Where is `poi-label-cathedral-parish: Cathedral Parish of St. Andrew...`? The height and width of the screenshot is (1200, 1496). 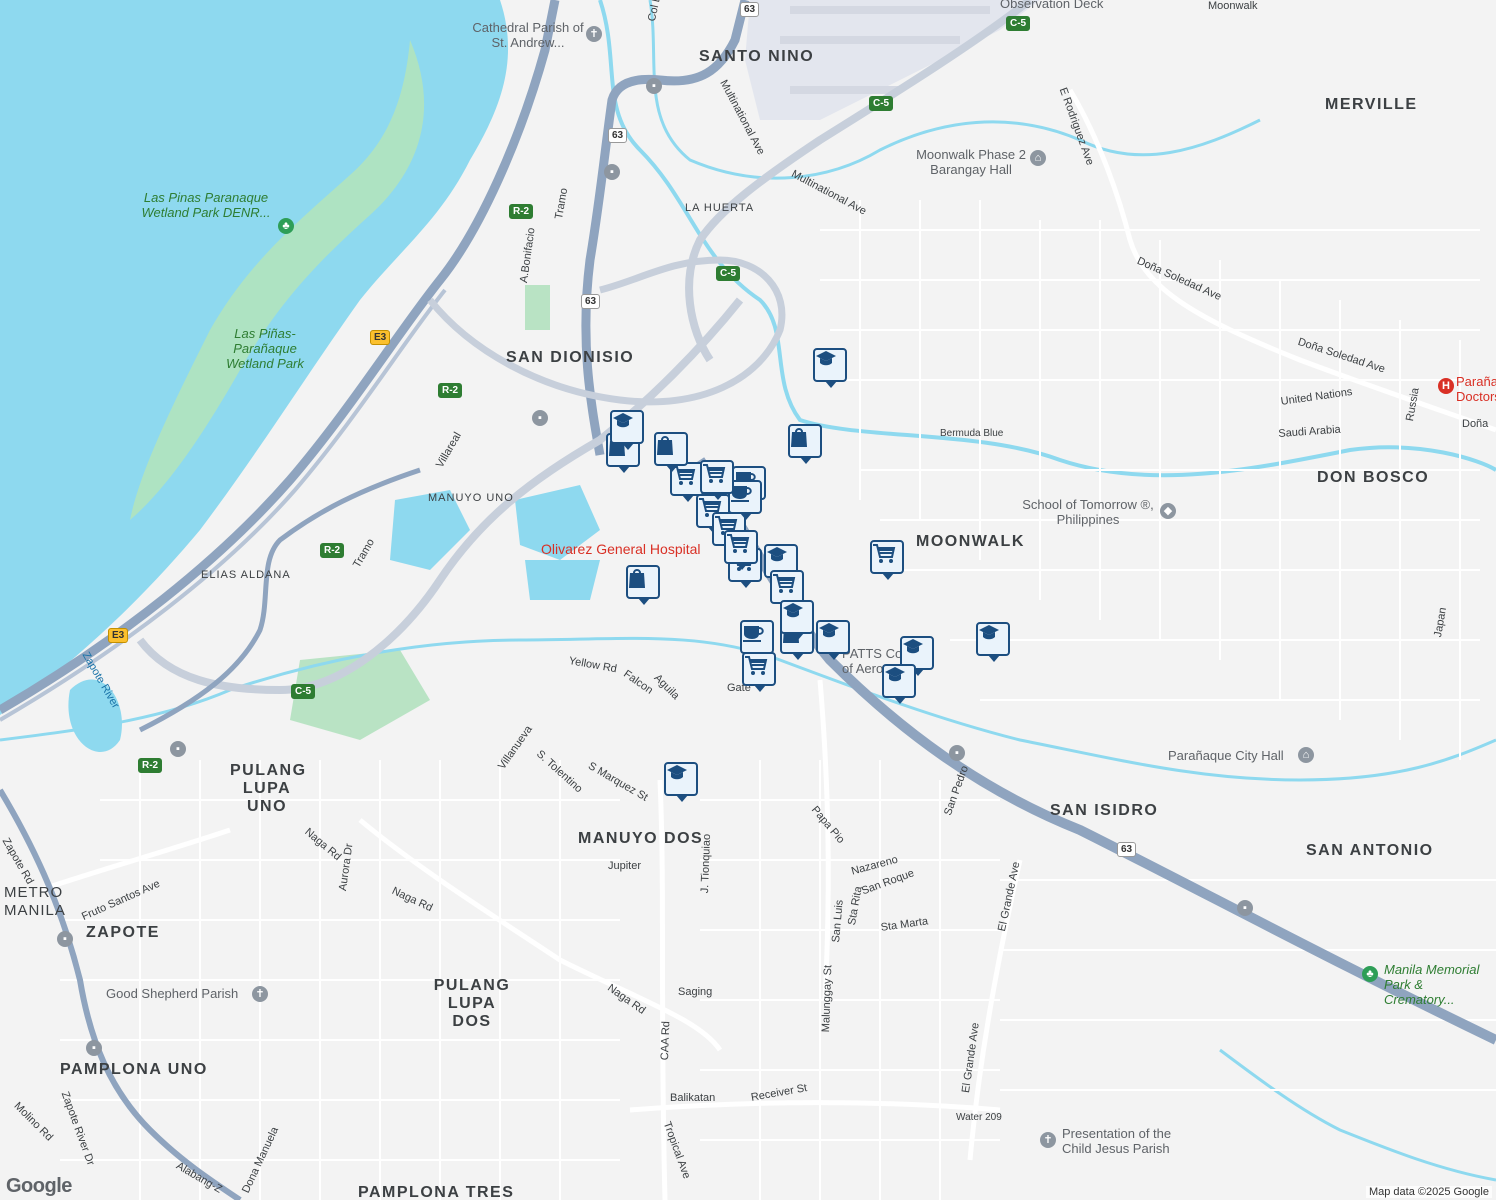
poi-label-cathedral-parish: Cathedral Parish of St. Andrew... is located at coordinates (528, 35).